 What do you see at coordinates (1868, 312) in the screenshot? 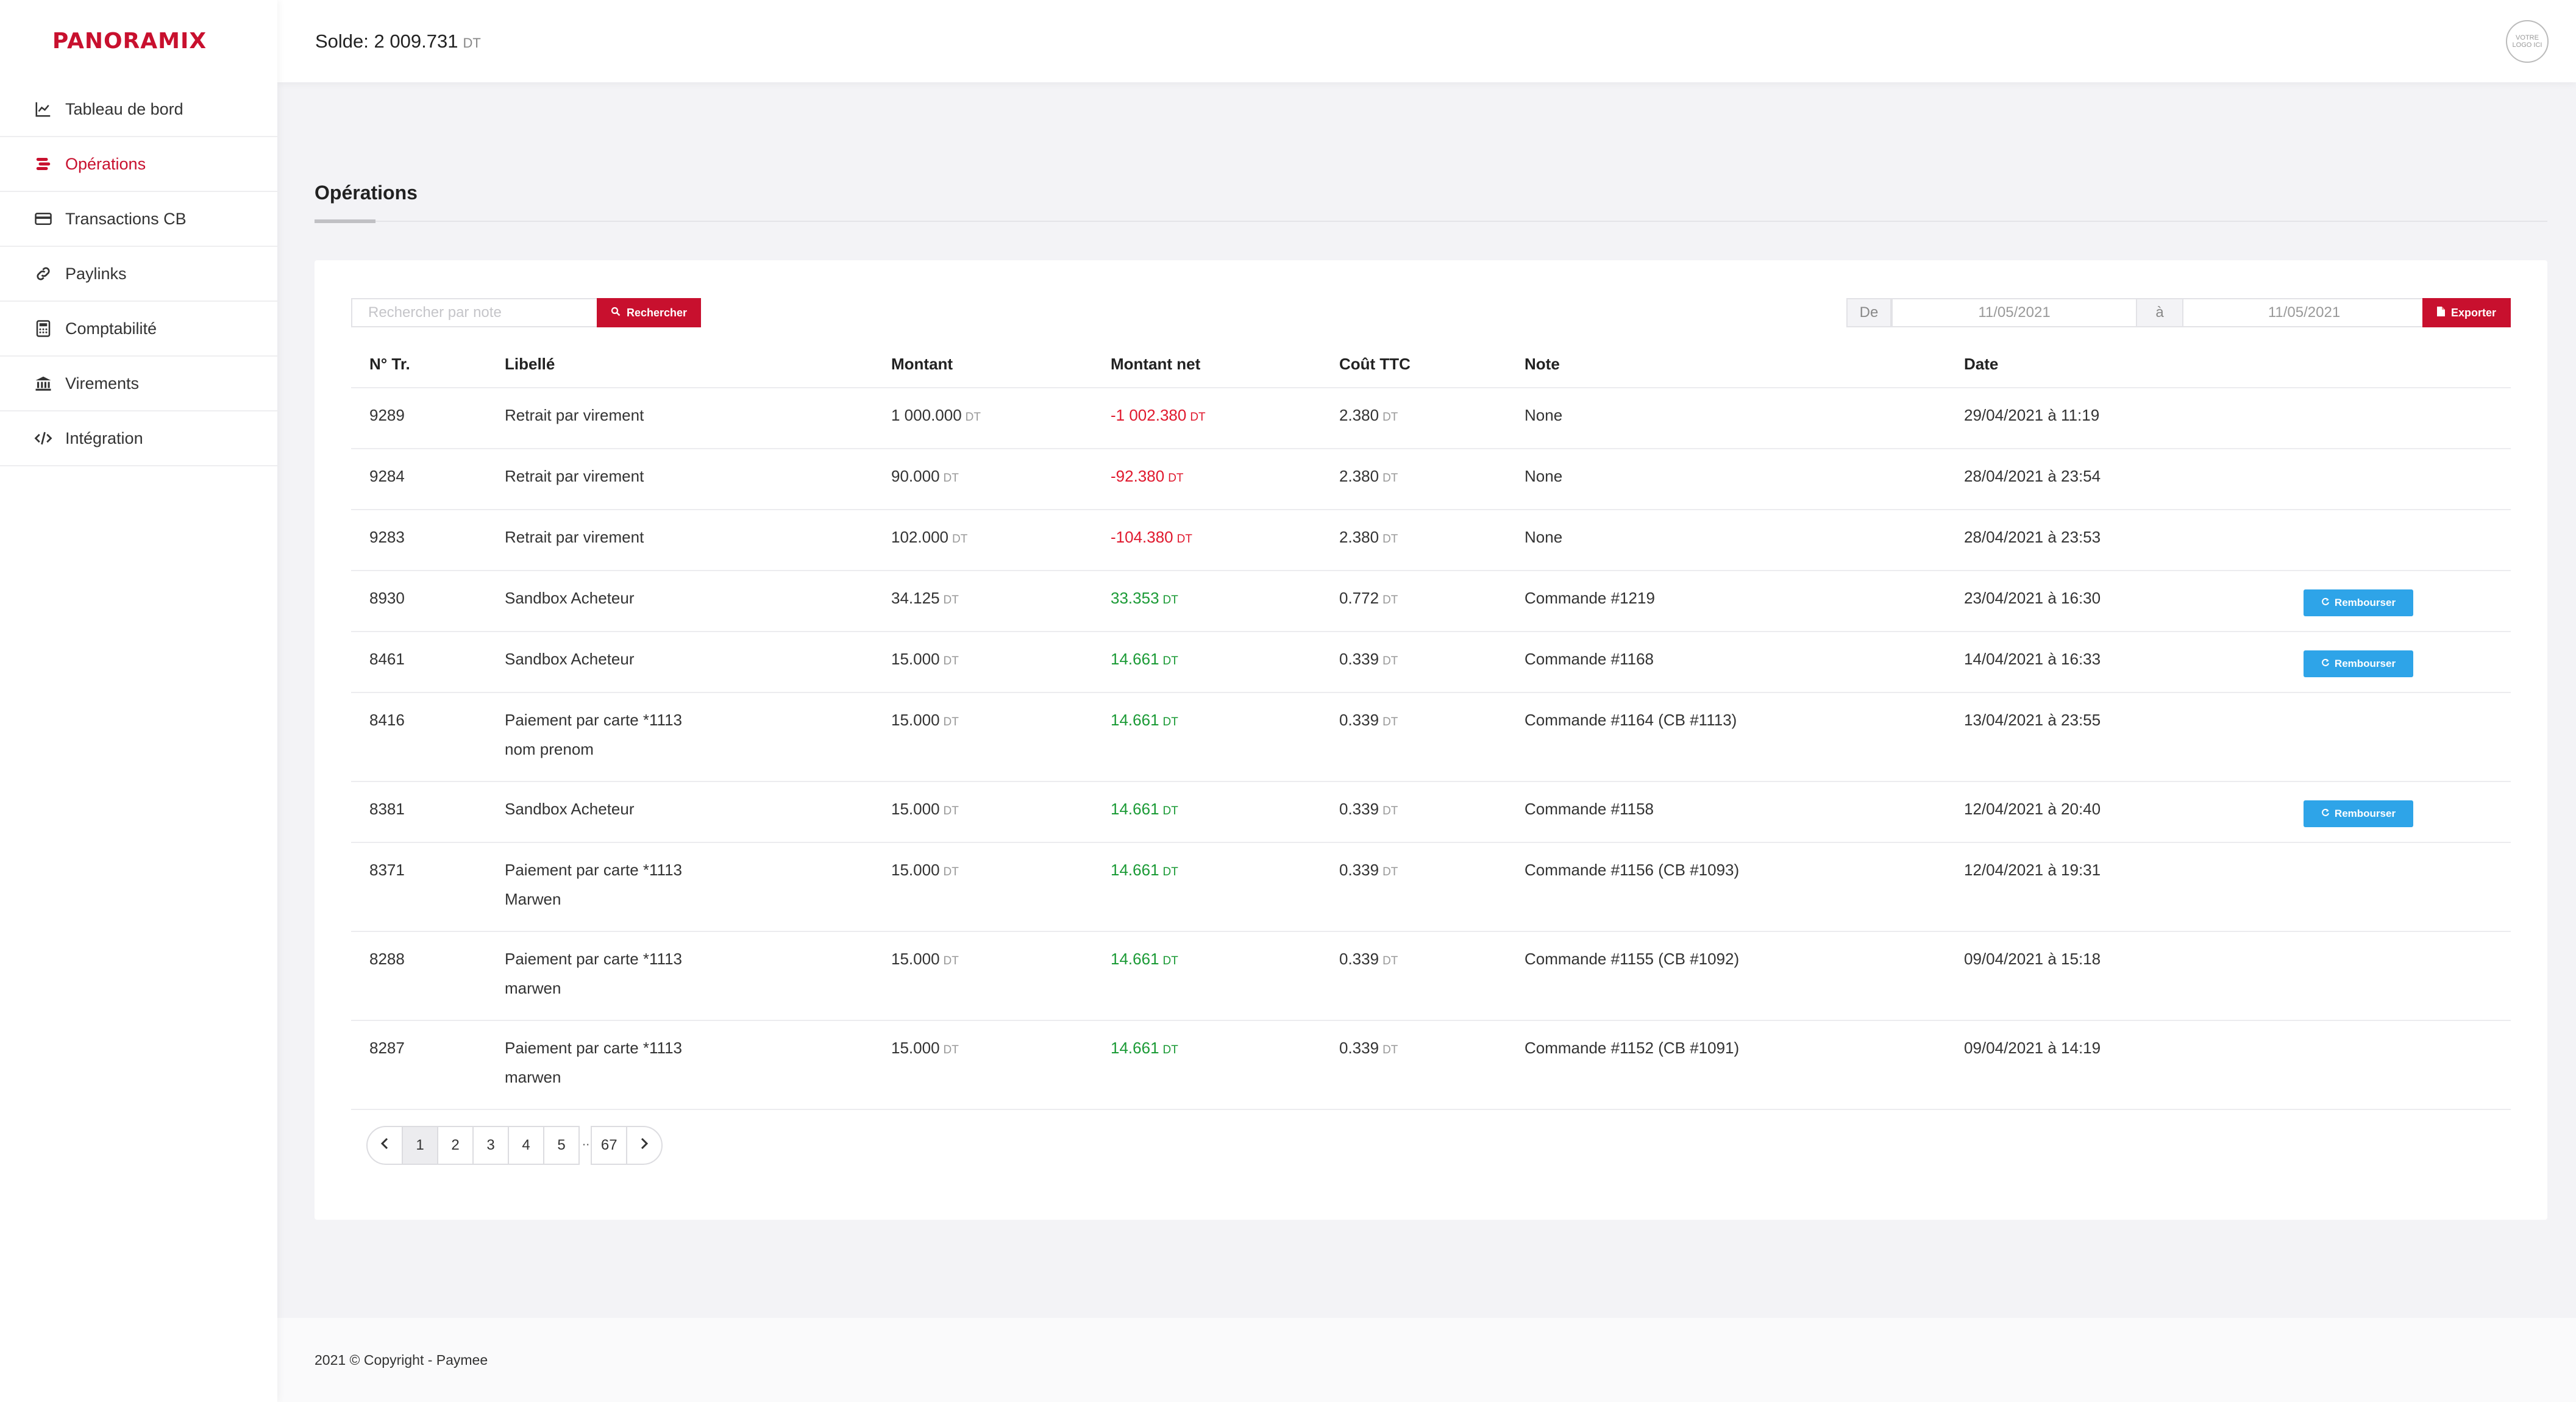
I see `date-from-label: De` at bounding box center [1868, 312].